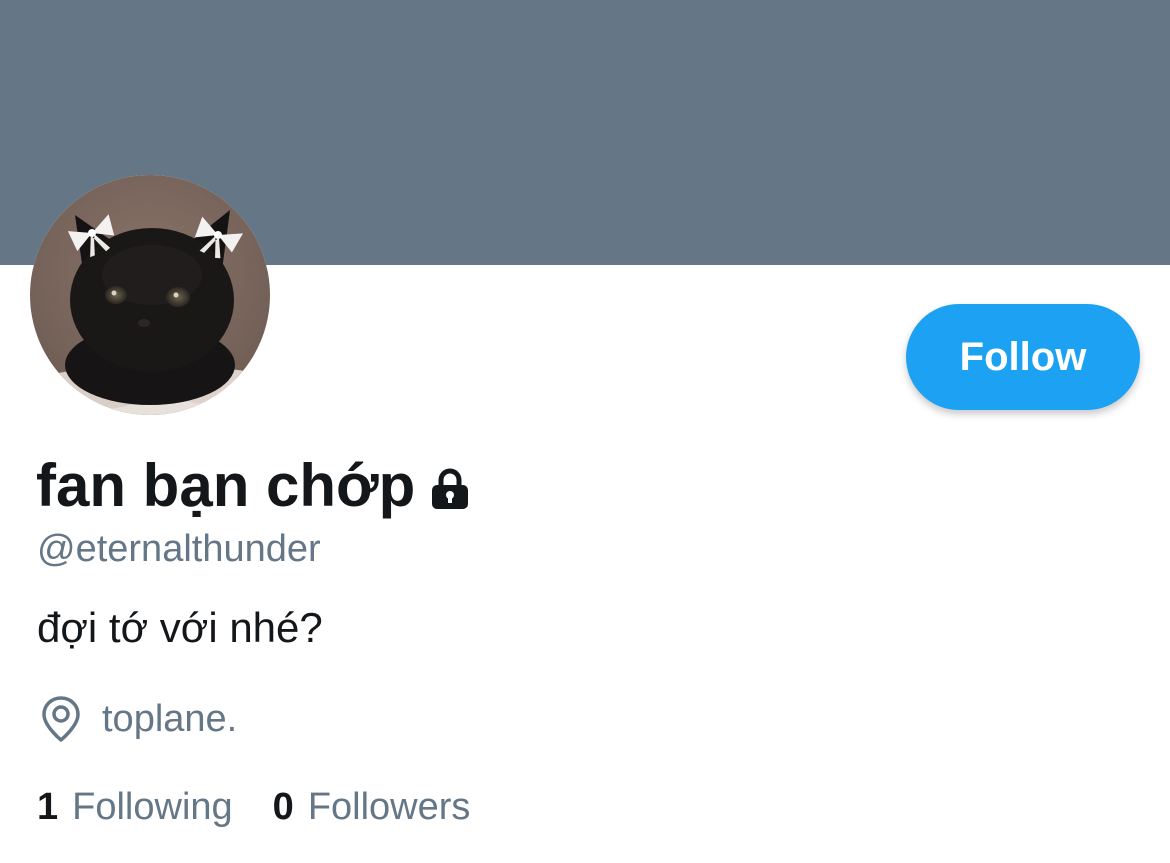  What do you see at coordinates (1023, 357) in the screenshot?
I see `follow-button: Follow` at bounding box center [1023, 357].